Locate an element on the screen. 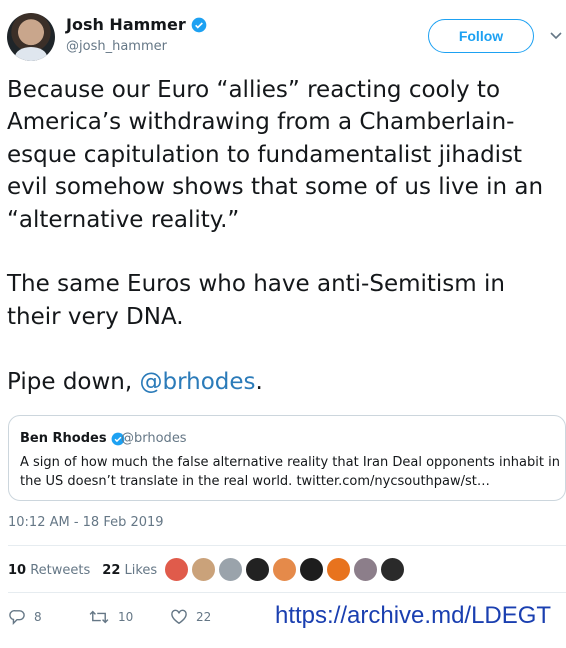  verified-badge-icon is located at coordinates (199, 24).